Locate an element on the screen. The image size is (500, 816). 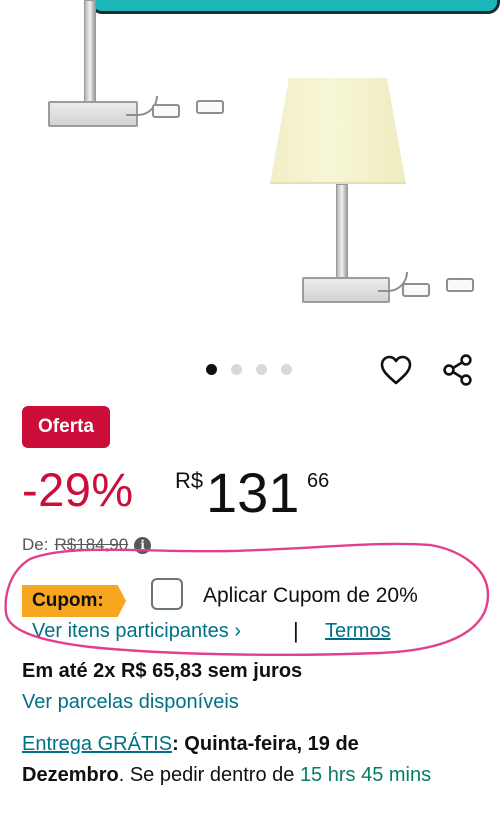
lamp-plug-right is located at coordinates (416, 290).